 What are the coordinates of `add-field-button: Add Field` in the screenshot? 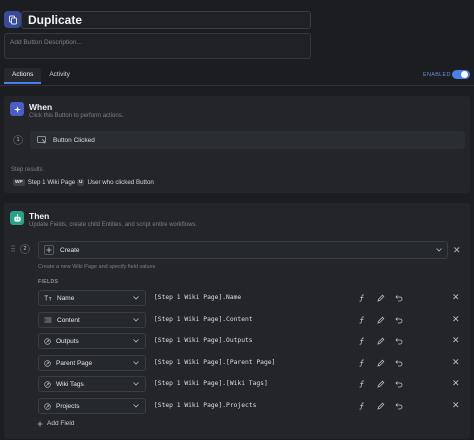 It's located at (55, 423).